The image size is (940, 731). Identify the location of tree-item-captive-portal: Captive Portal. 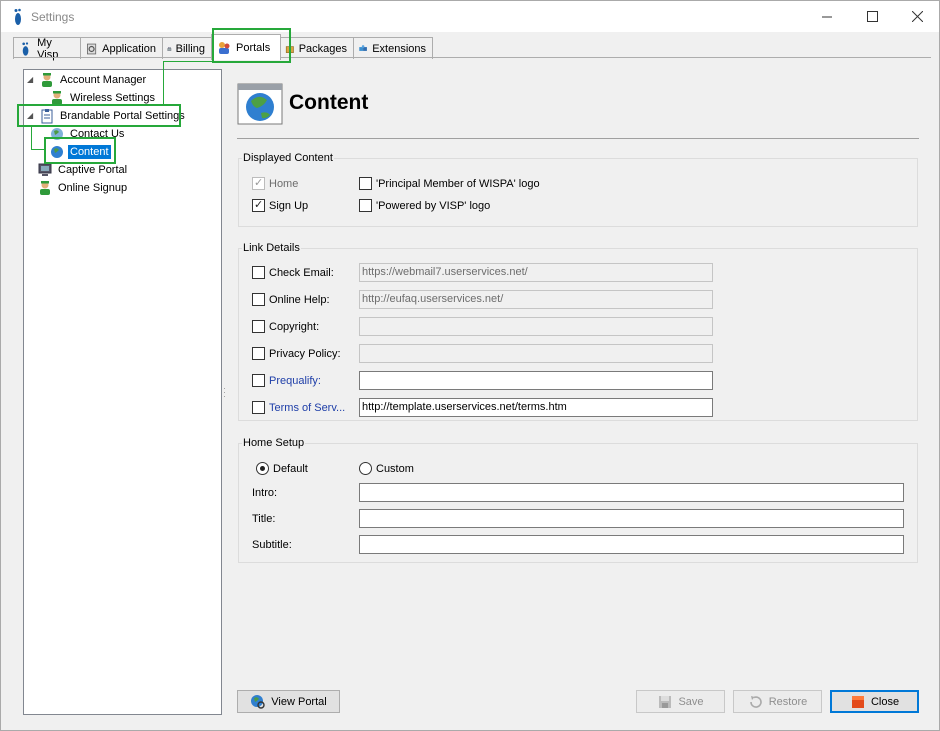
(83, 169).